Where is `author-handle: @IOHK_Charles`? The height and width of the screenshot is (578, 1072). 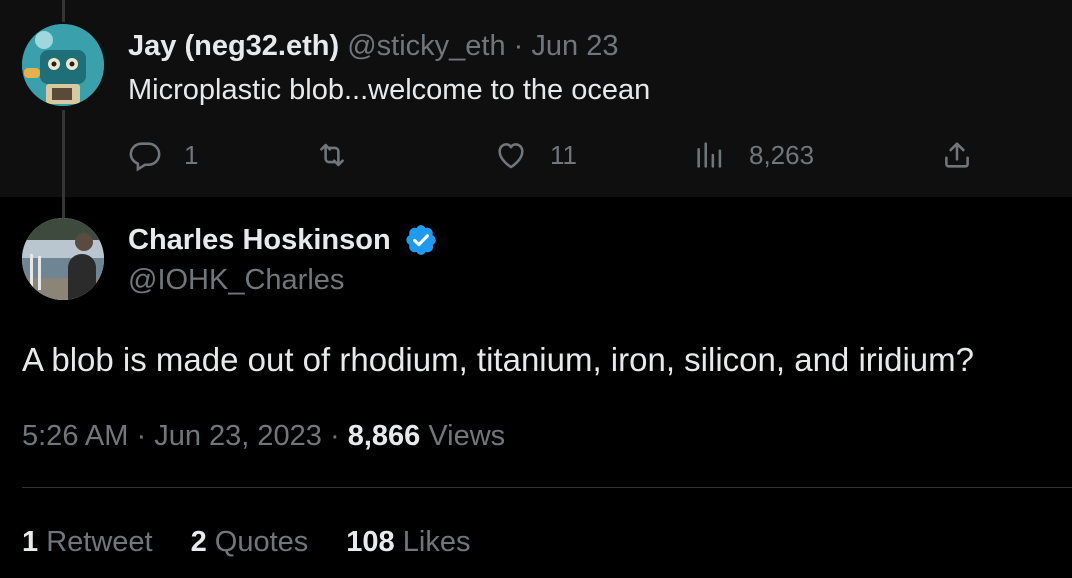
author-handle: @IOHK_Charles is located at coordinates (236, 280).